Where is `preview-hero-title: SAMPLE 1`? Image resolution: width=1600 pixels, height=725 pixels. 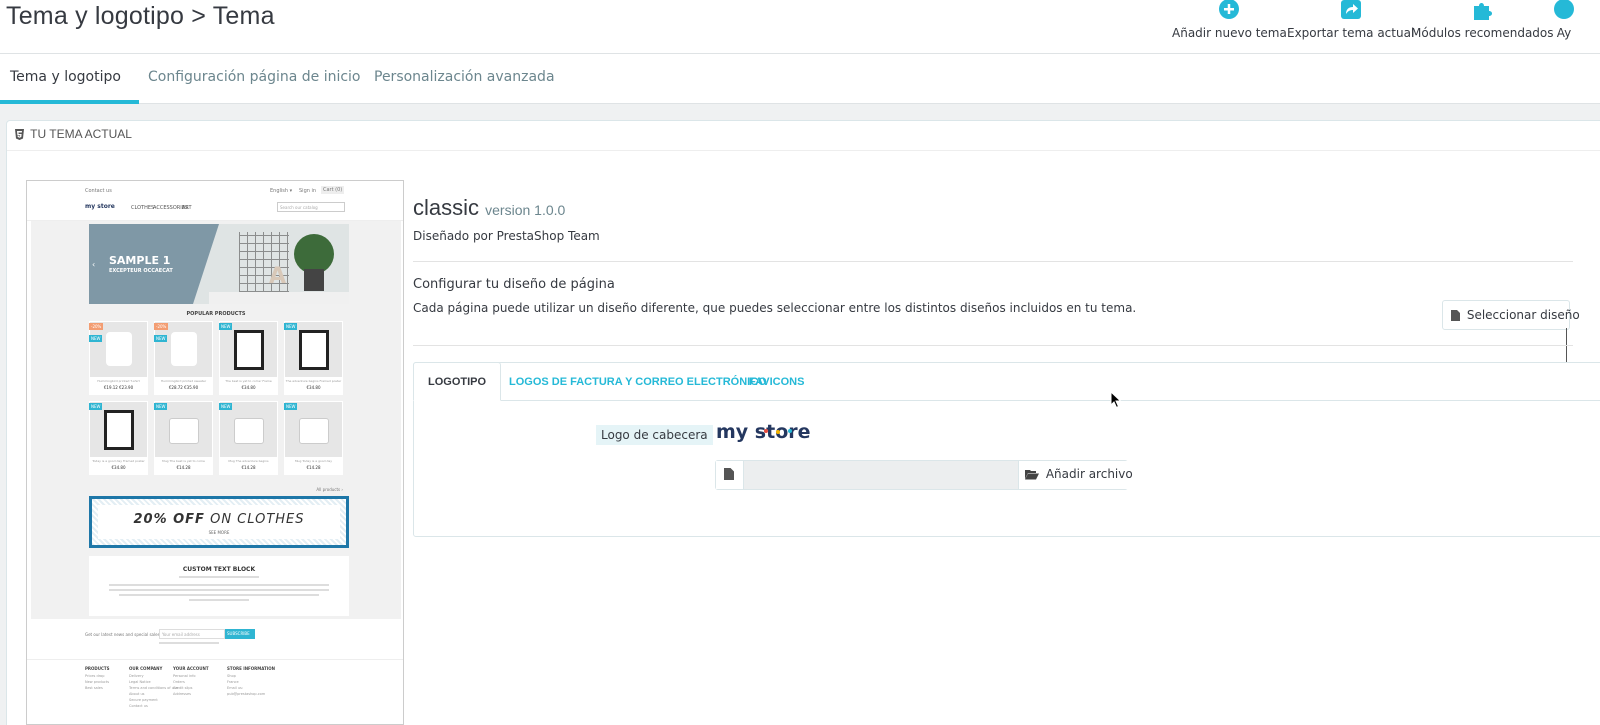
preview-hero-title: SAMPLE 1 is located at coordinates (140, 260).